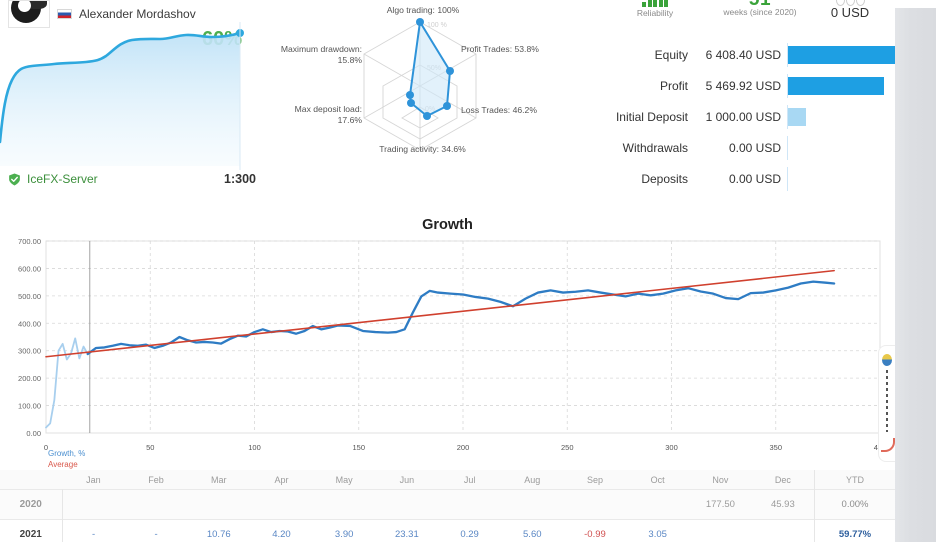 Image resolution: width=936 pixels, height=542 pixels. I want to click on svg-text: 250, so click(567, 447).